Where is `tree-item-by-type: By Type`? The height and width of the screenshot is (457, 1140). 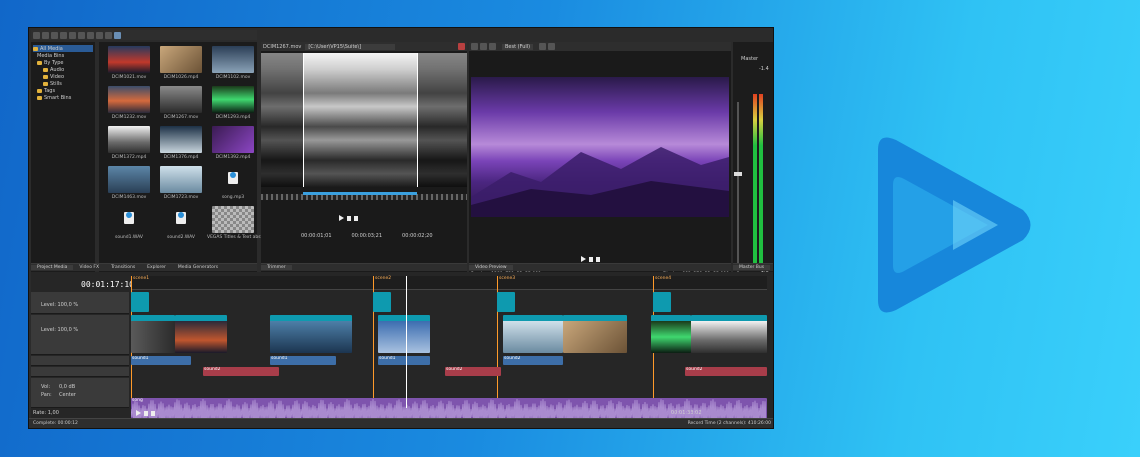
tree-item-by-type: By Type is located at coordinates (63, 62).